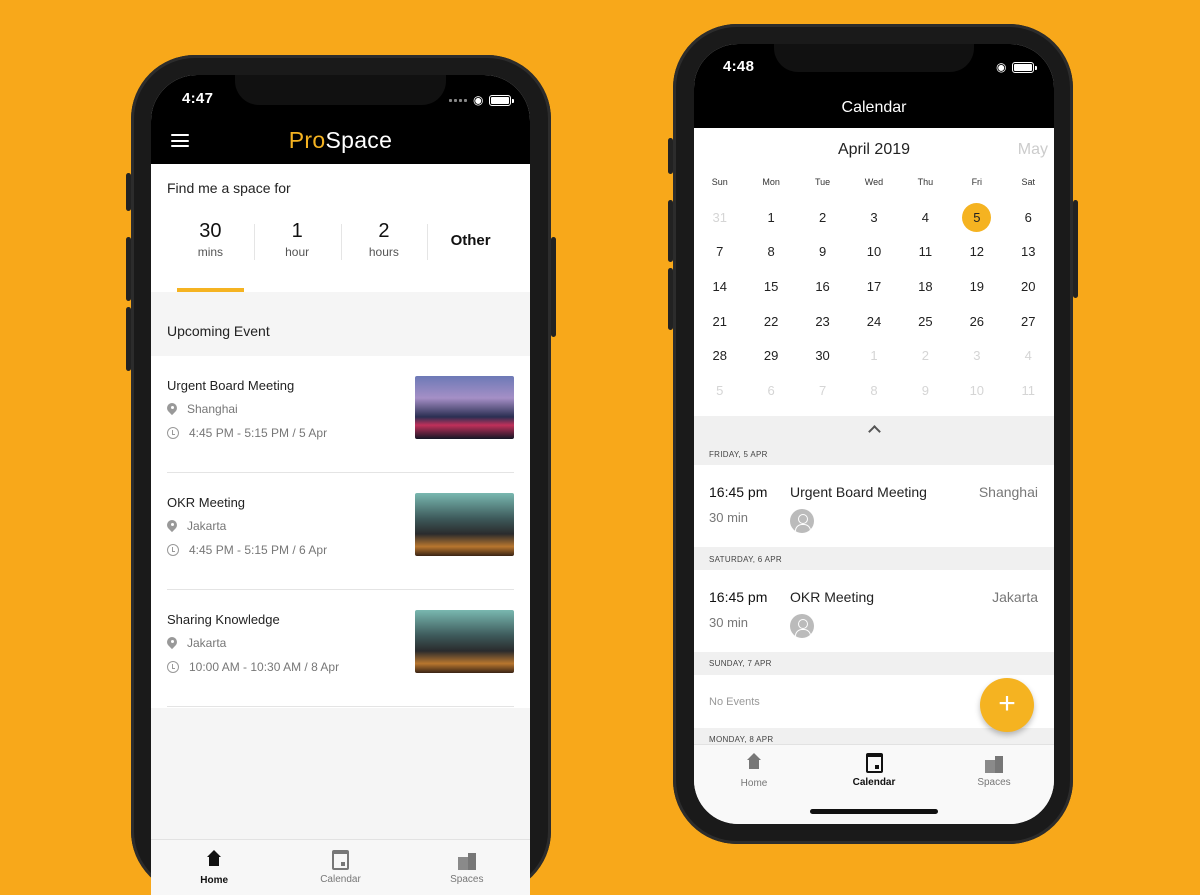  I want to click on agenda-event: 16:45 pm 30 min OKR Meeting Jakarta, so click(874, 611).